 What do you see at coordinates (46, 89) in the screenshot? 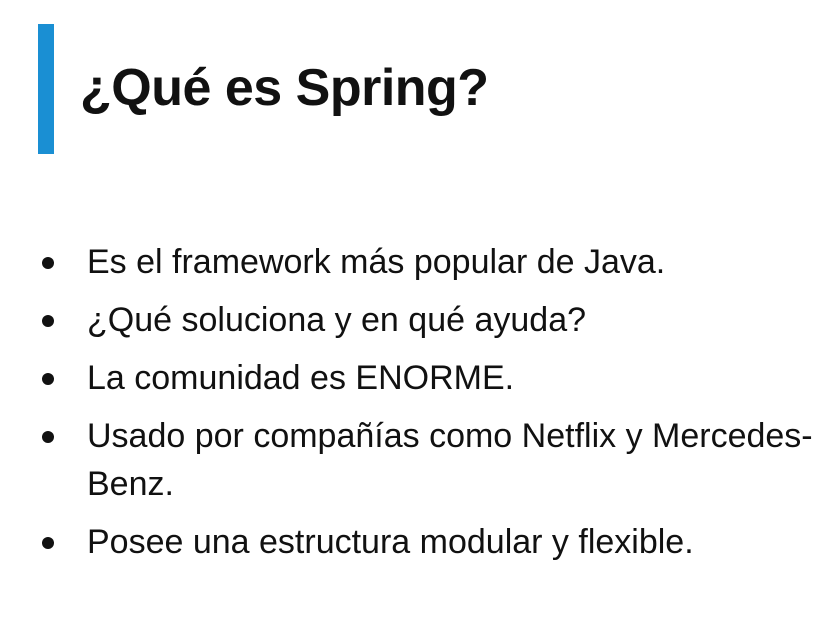
I see `title-accent-bar` at bounding box center [46, 89].